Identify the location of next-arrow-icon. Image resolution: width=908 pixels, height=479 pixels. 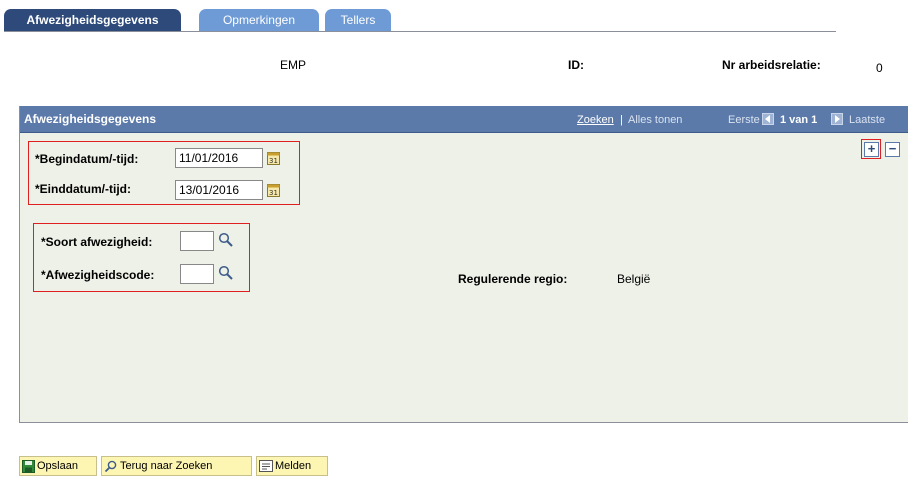
(837, 119).